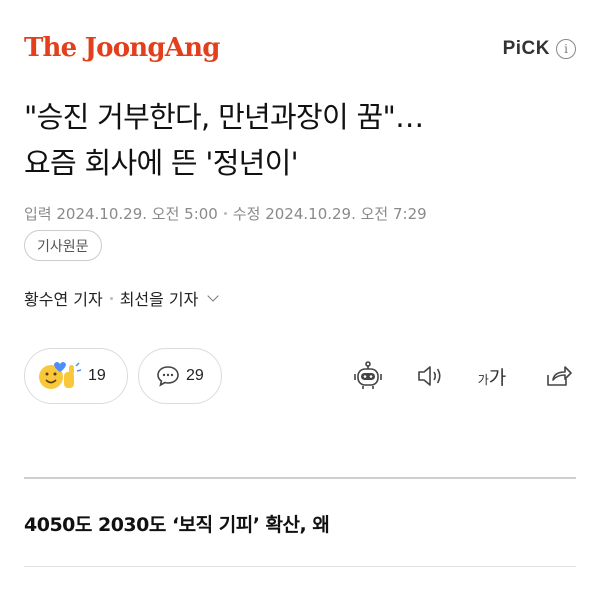  What do you see at coordinates (180, 376) in the screenshot?
I see `comment-button: 29` at bounding box center [180, 376].